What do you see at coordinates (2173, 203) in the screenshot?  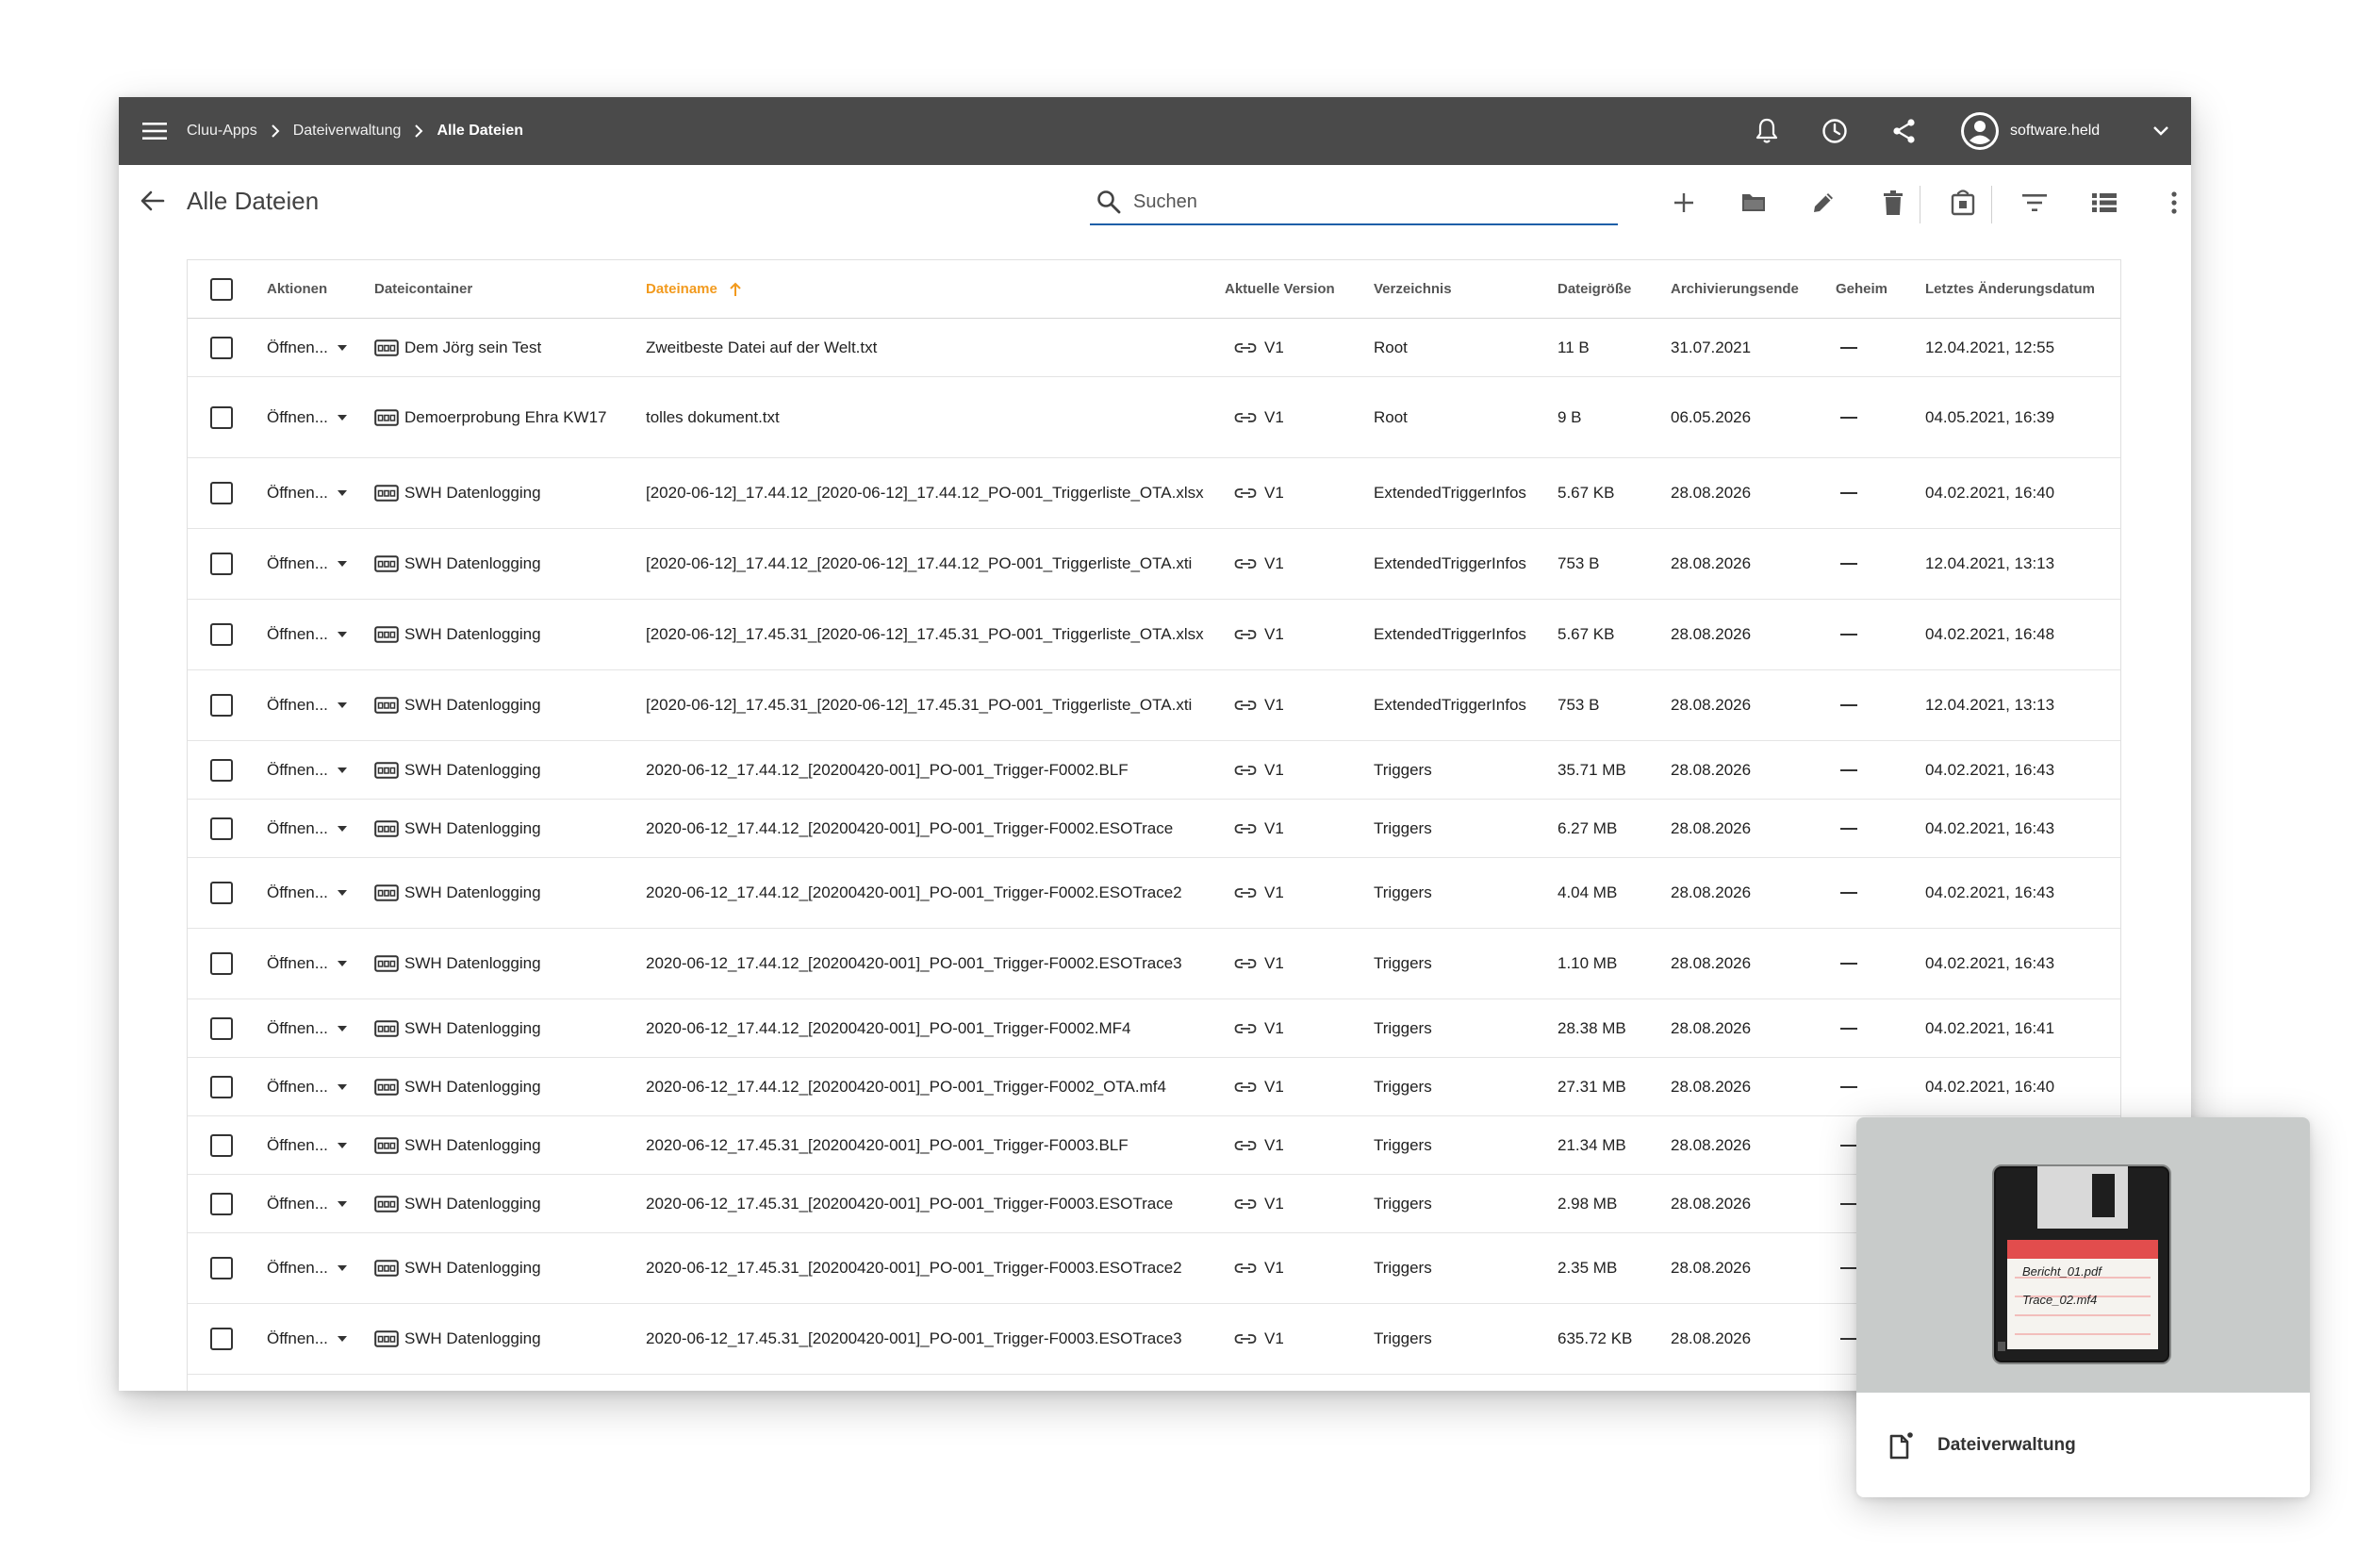 I see `more-vert-icon` at bounding box center [2173, 203].